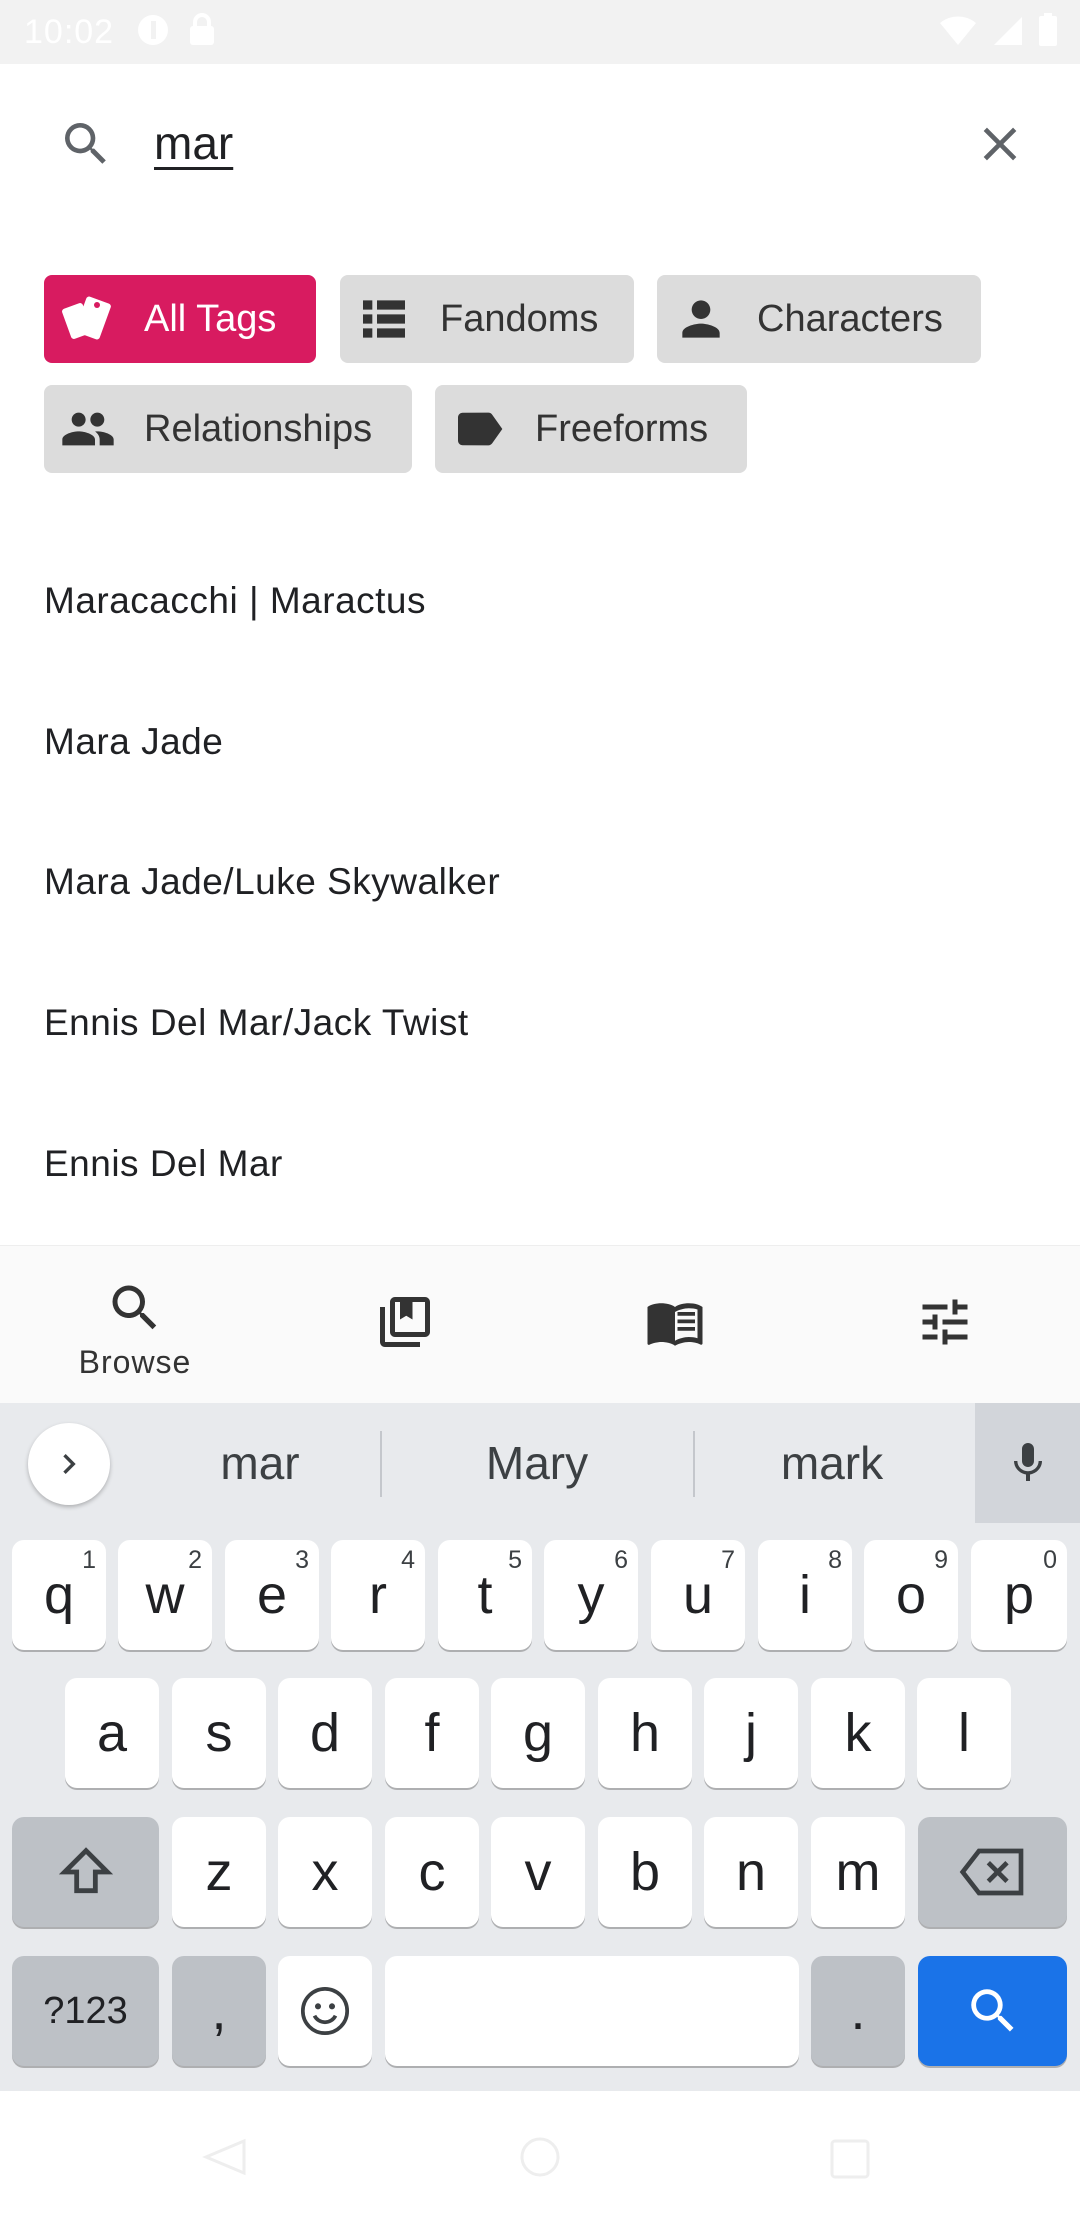 The image size is (1080, 2220). I want to click on backspace-icon, so click(991, 1872).